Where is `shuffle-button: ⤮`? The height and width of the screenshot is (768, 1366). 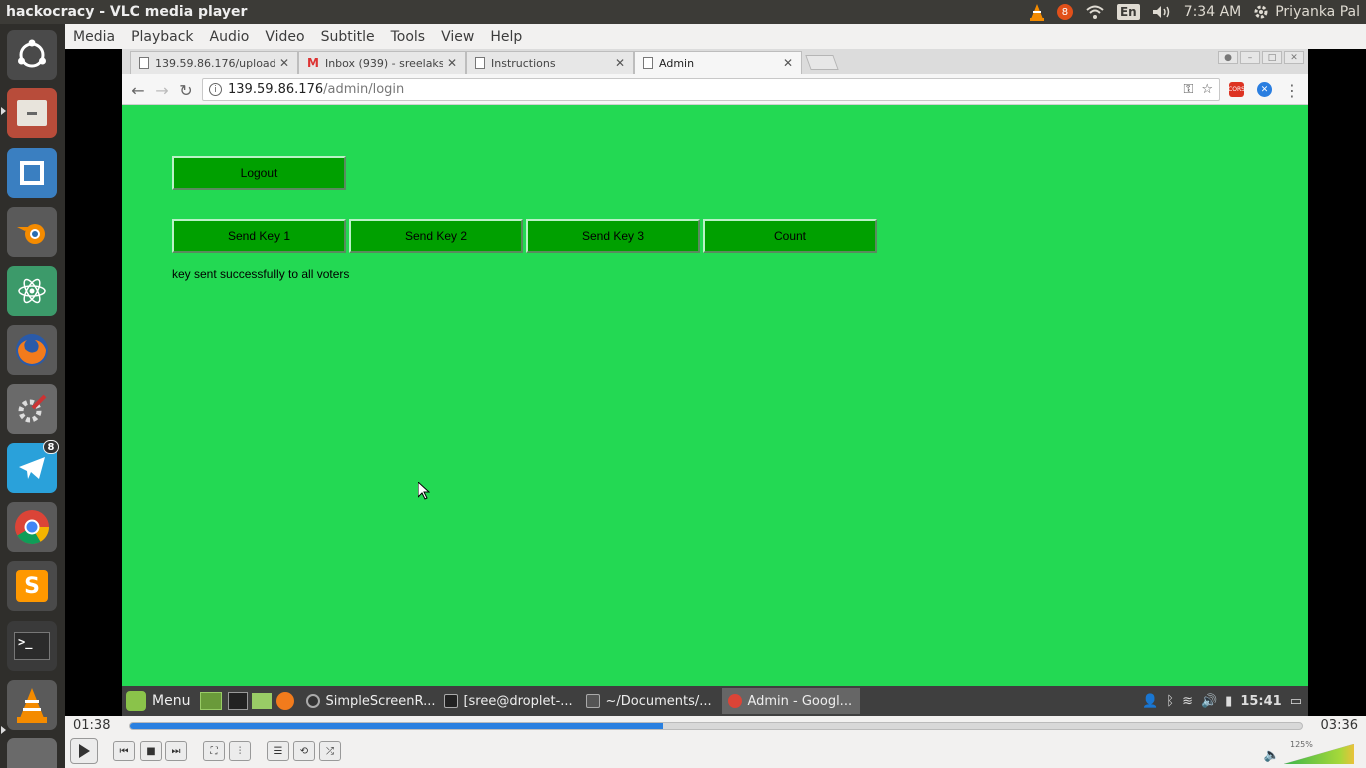 shuffle-button: ⤮ is located at coordinates (330, 751).